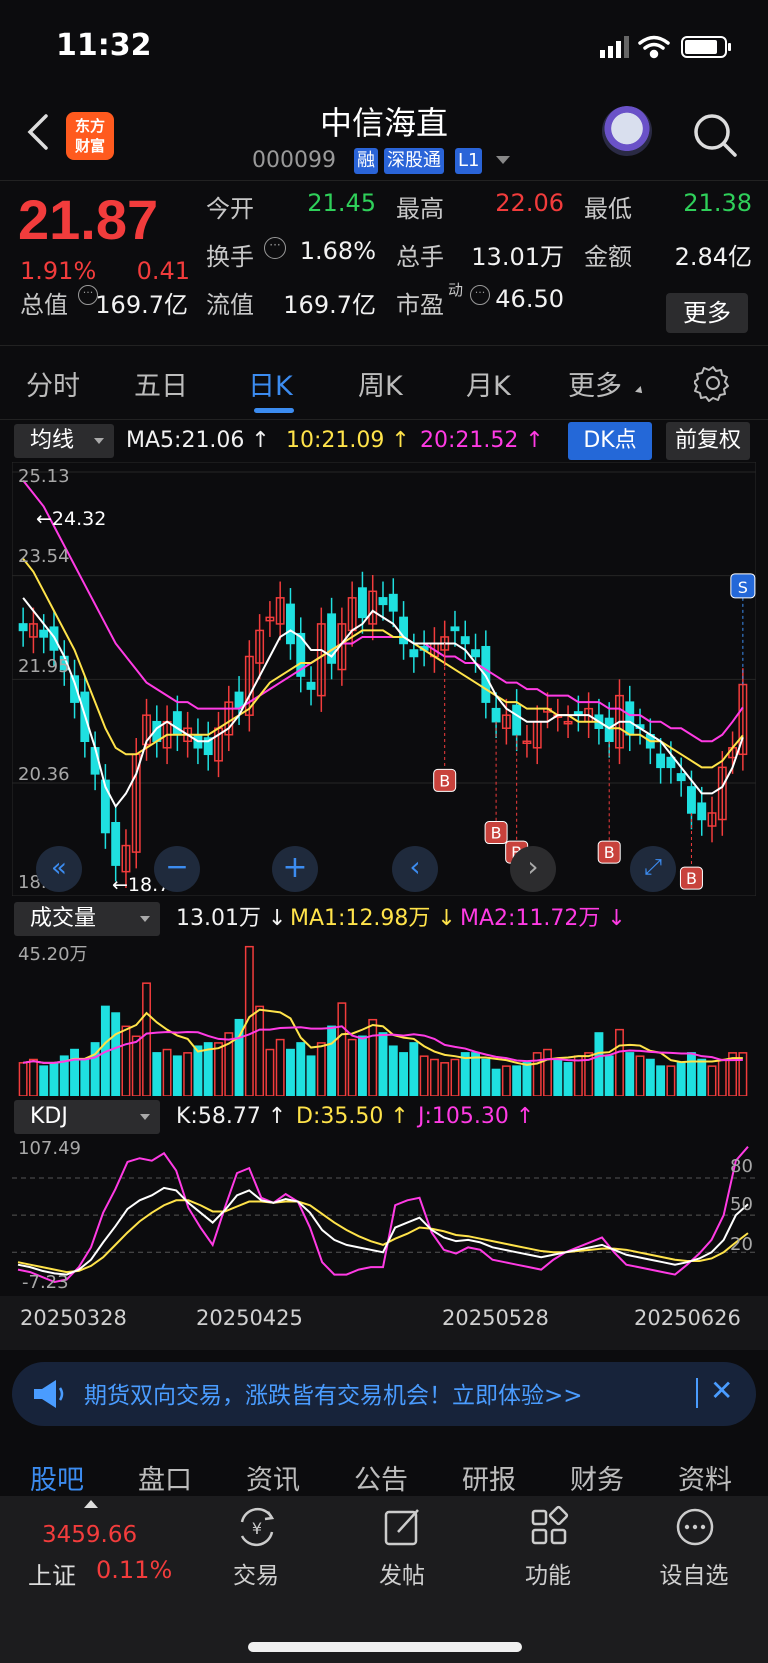 The width and height of the screenshot is (768, 1663). What do you see at coordinates (294, 160) in the screenshot?
I see `stock-code: 000099` at bounding box center [294, 160].